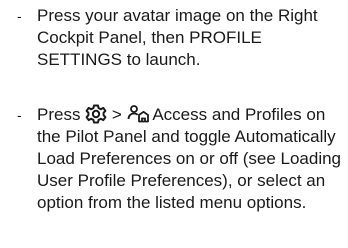 This screenshot has width=348, height=248. Describe the element at coordinates (96, 114) in the screenshot. I see `gear-icon` at that location.